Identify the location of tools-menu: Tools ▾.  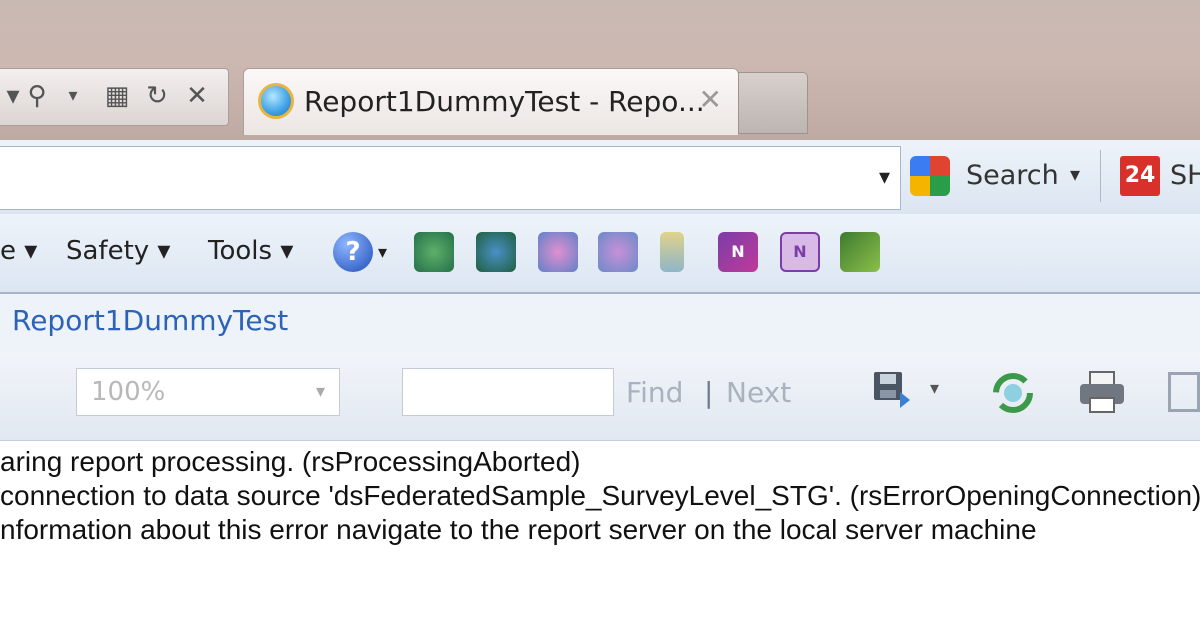
(250, 251).